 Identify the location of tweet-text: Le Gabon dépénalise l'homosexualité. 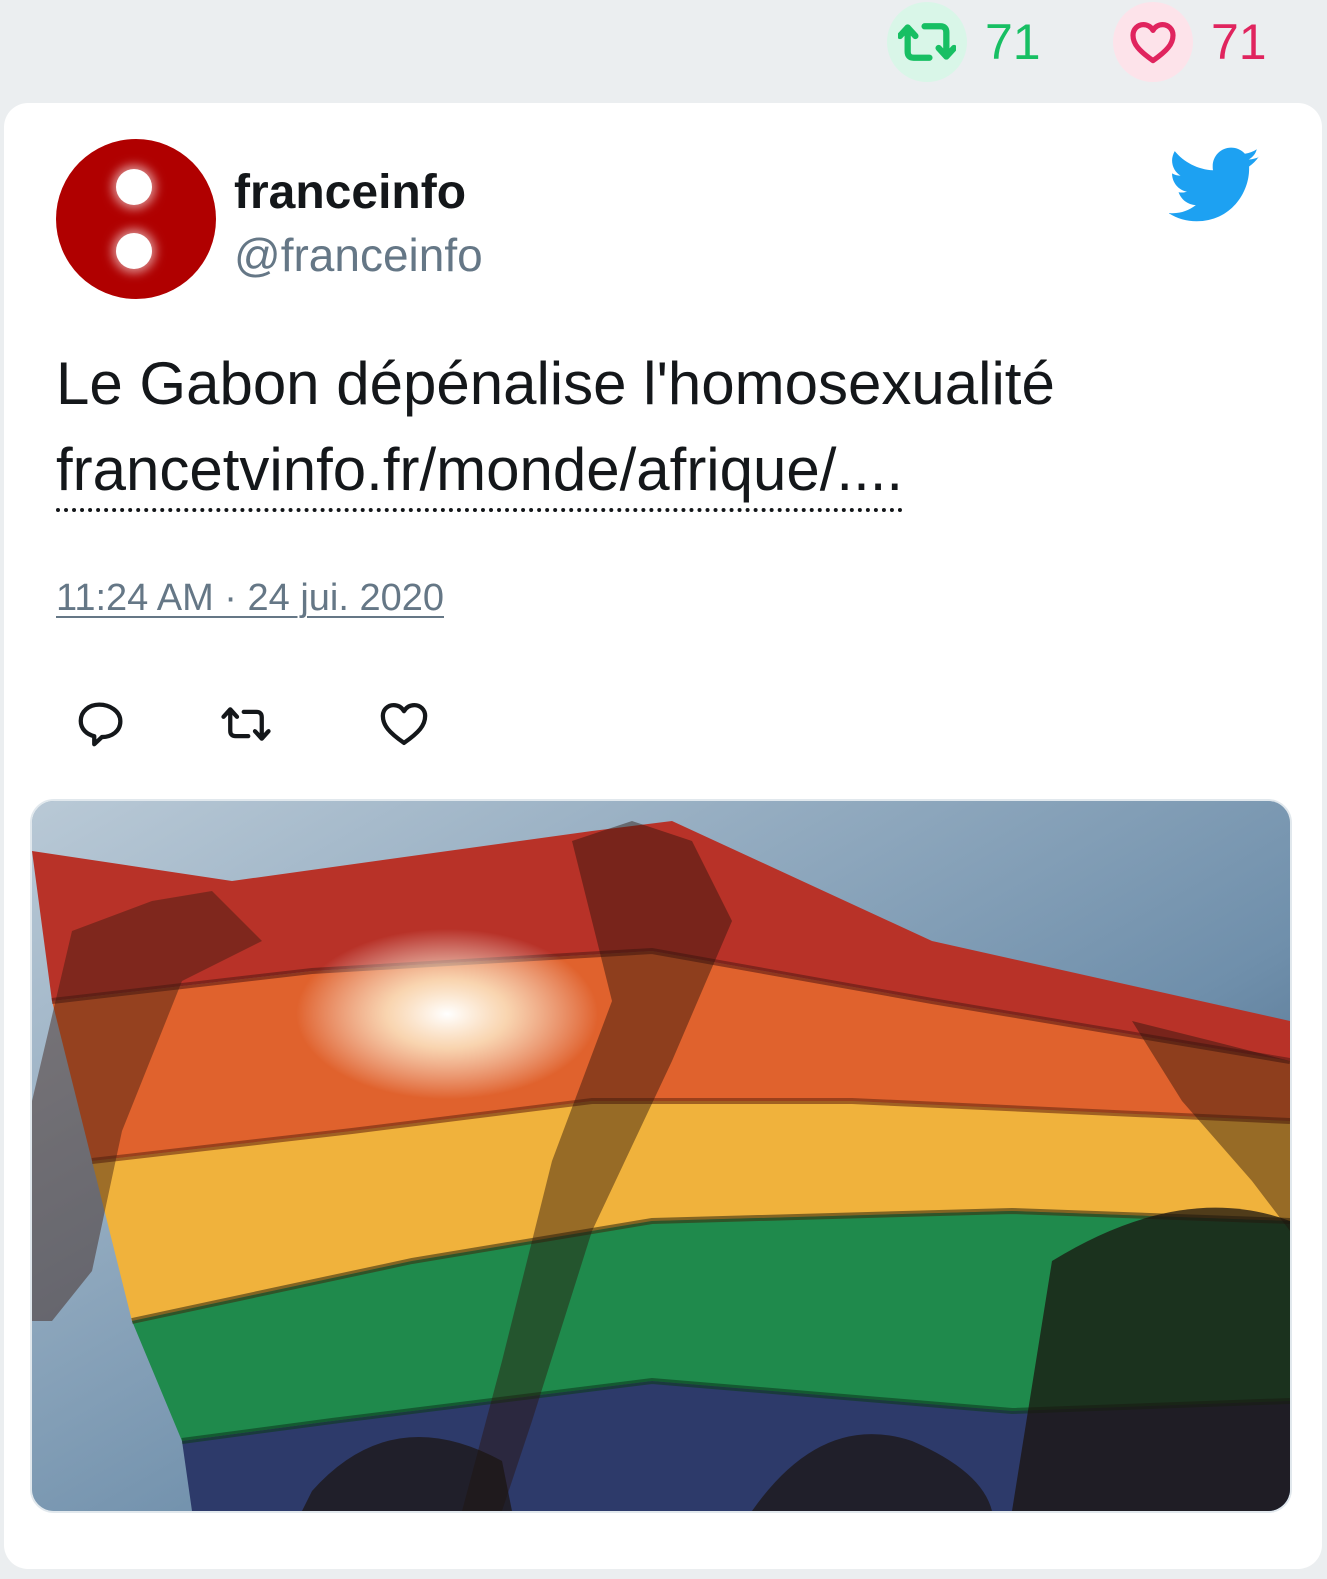
(555, 383).